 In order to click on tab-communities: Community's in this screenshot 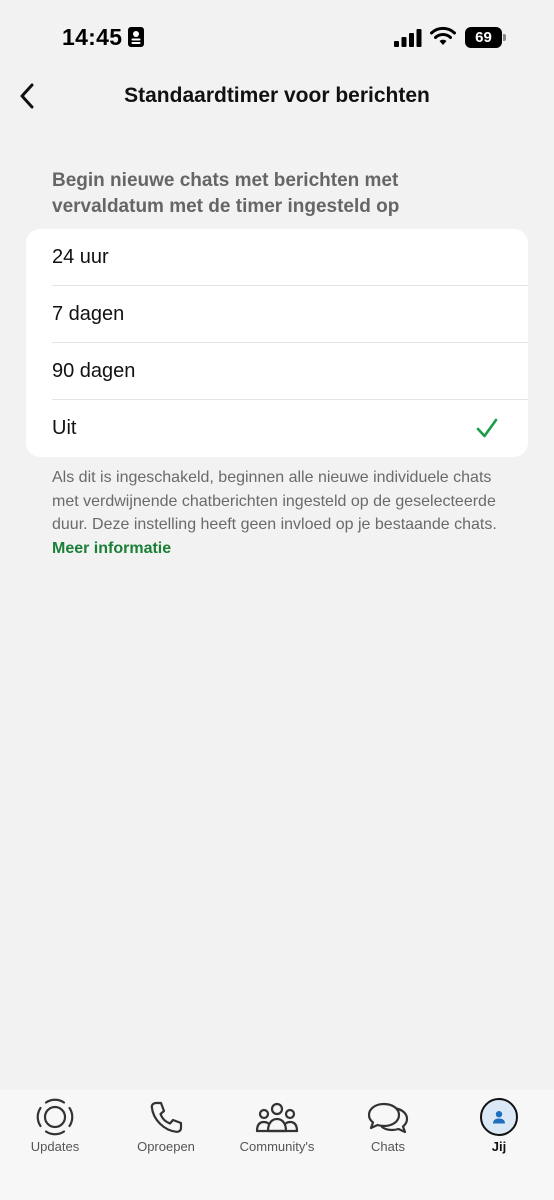, I will do `click(277, 1125)`.